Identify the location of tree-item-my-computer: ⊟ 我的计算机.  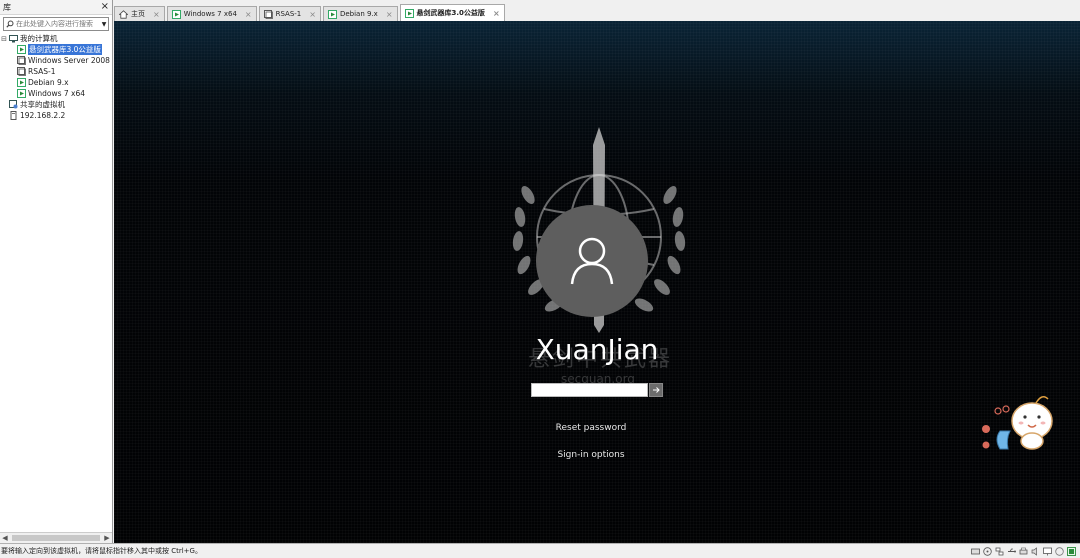
(56, 38).